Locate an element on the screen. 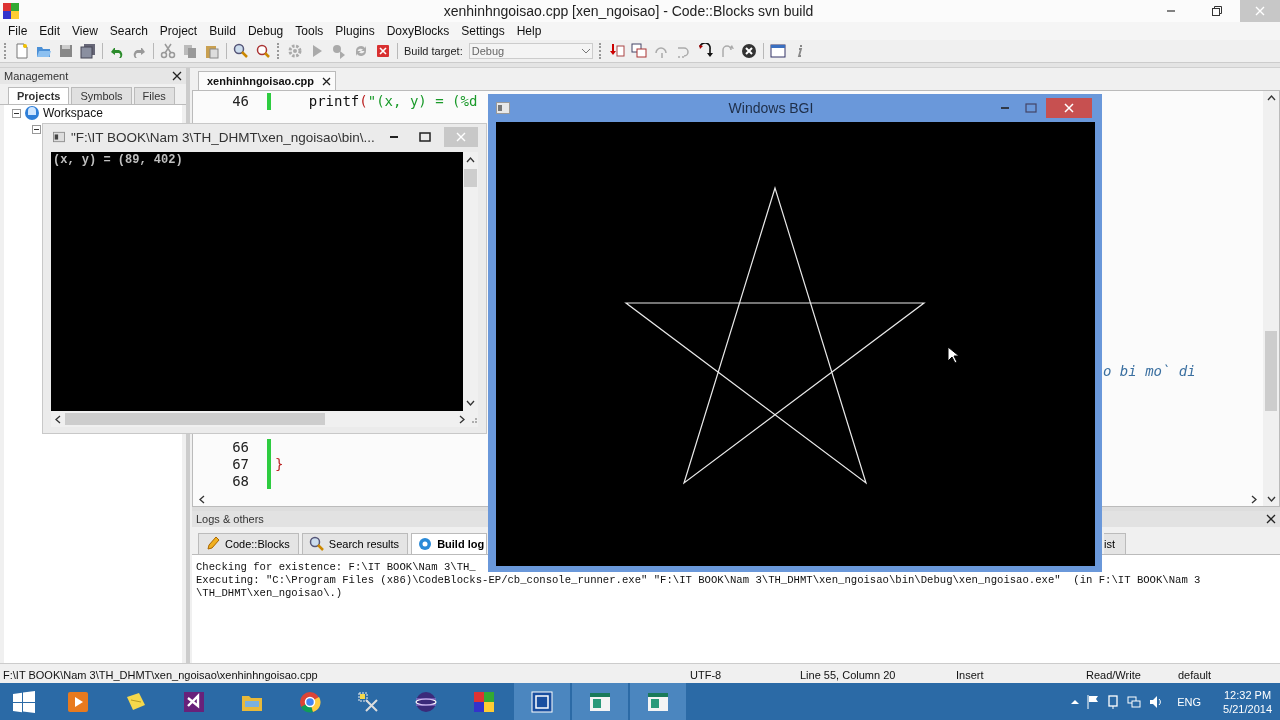 Image resolution: width=1280 pixels, height=720 pixels. menu-item: Debug is located at coordinates (265, 31).